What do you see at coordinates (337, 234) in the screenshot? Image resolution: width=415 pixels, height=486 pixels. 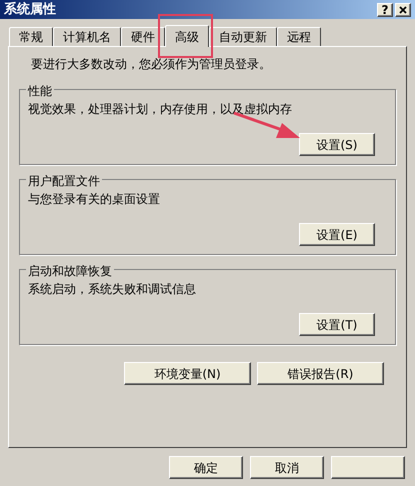 I see `settings-button: 设置(E)` at bounding box center [337, 234].